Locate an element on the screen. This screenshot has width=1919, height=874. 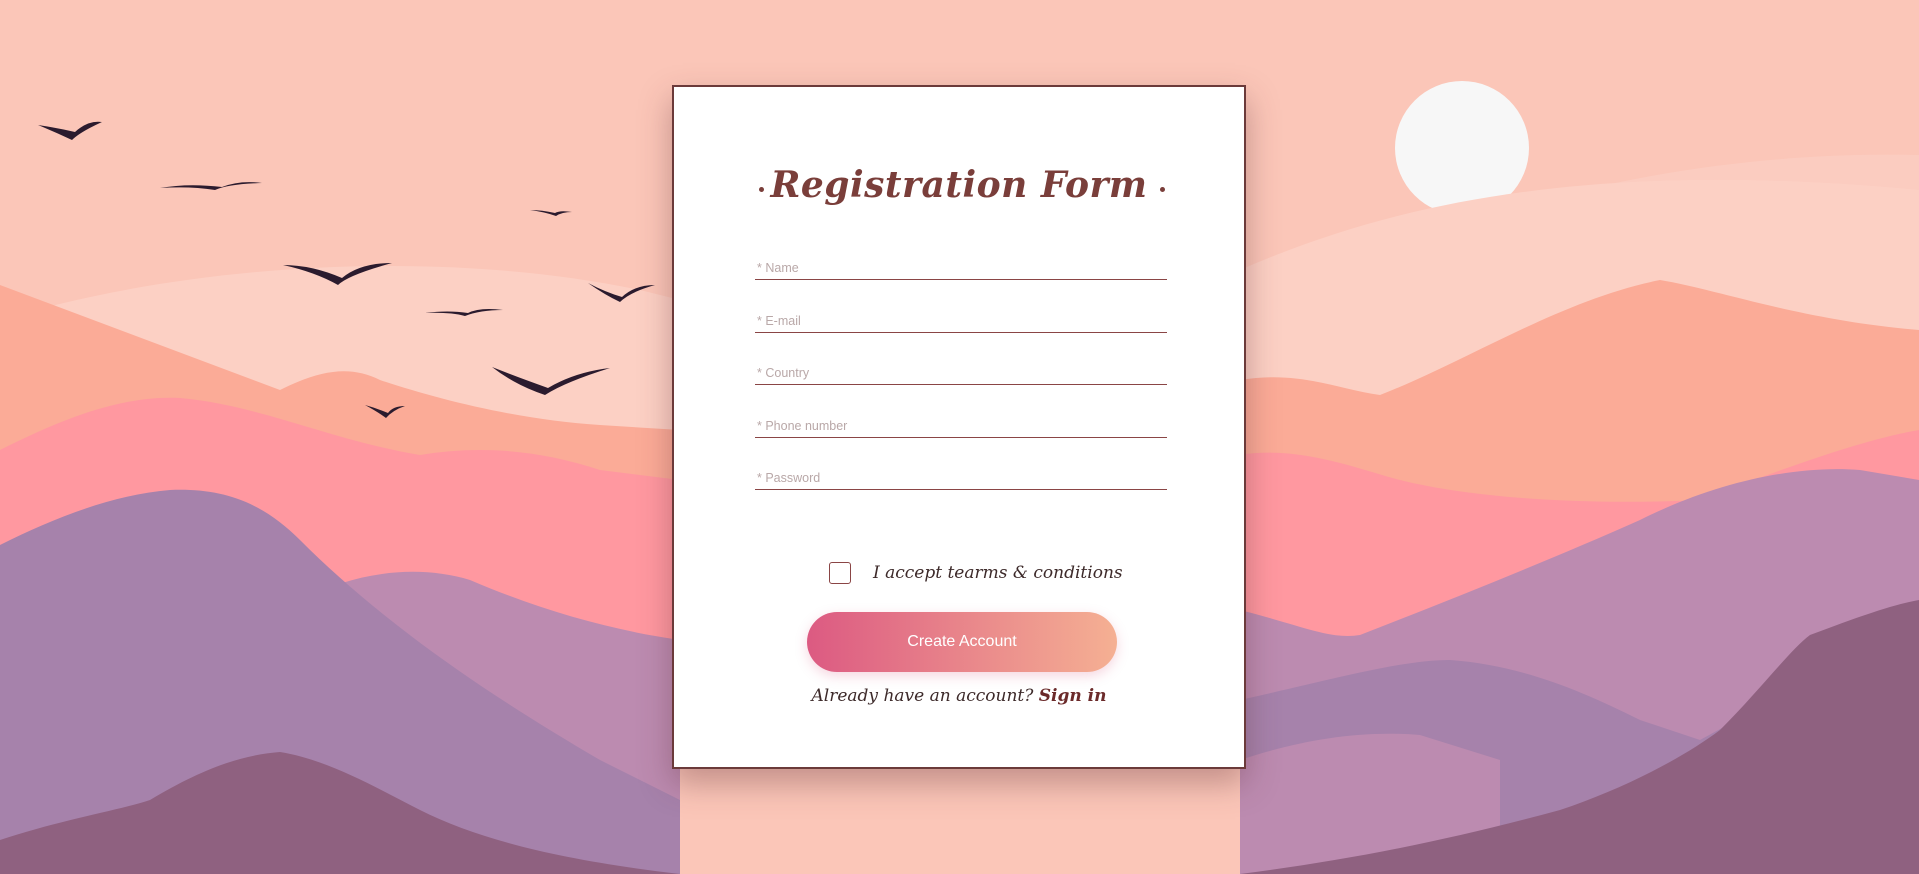
signin-link: Sign in is located at coordinates (1073, 696).